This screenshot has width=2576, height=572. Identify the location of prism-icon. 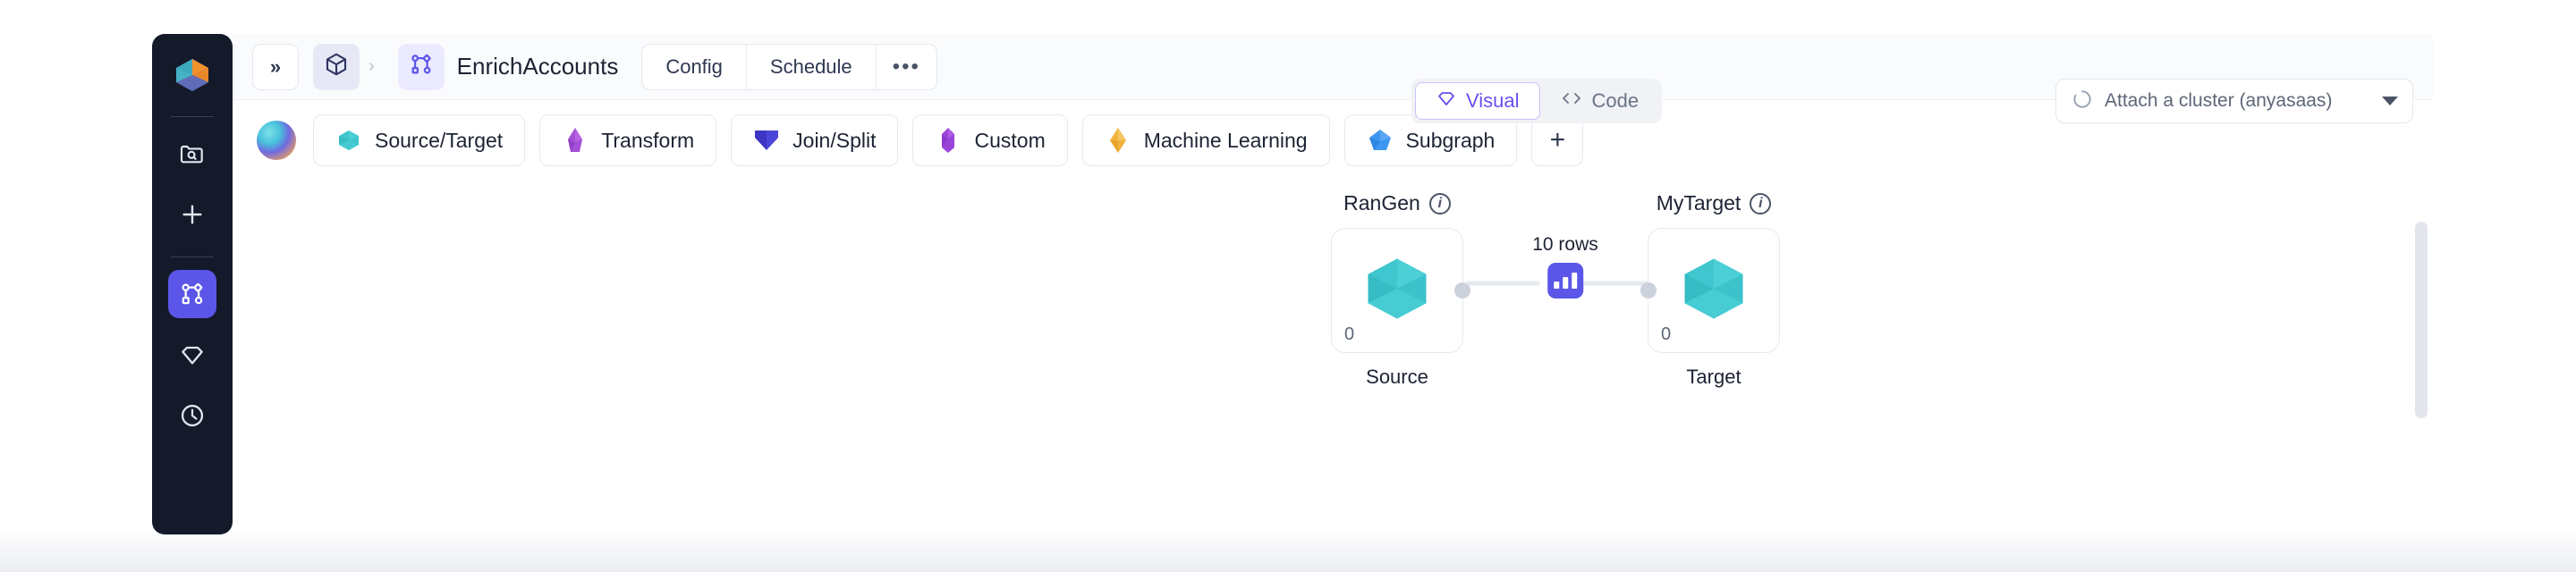
(948, 141).